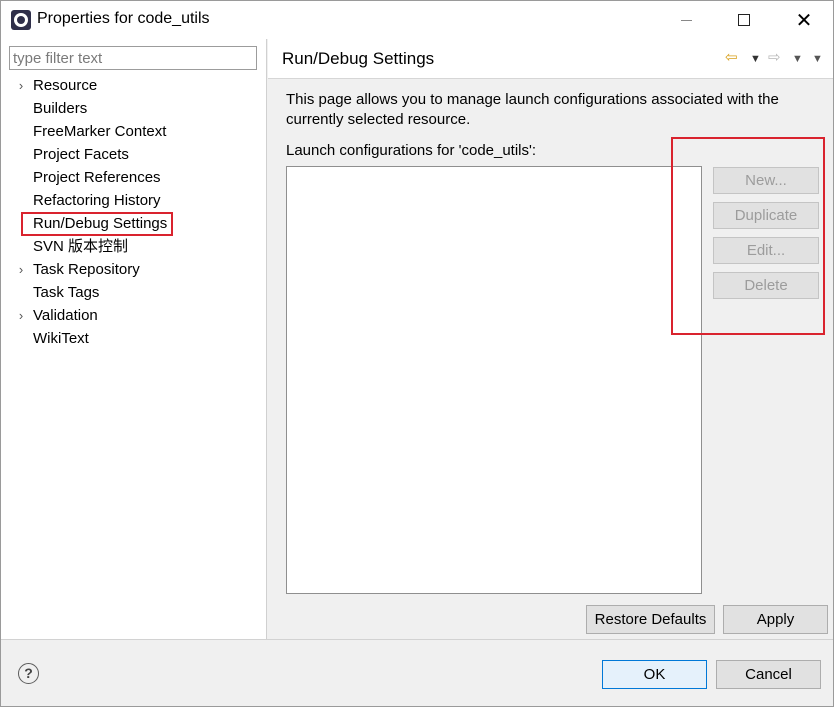 Image resolution: width=834 pixels, height=707 pixels. Describe the element at coordinates (123, 18) in the screenshot. I see `window-title: Properties for code_utils` at that location.